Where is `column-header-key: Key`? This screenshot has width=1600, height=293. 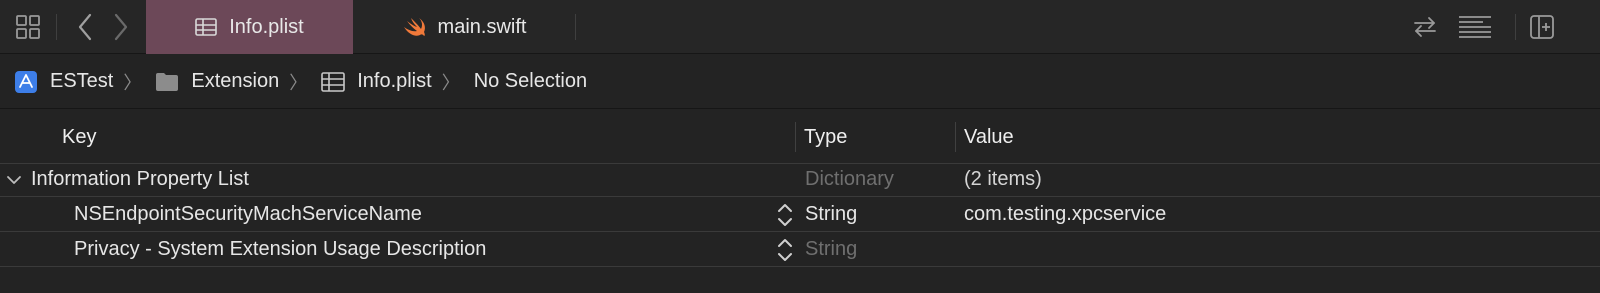
column-header-key: Key is located at coordinates (79, 137).